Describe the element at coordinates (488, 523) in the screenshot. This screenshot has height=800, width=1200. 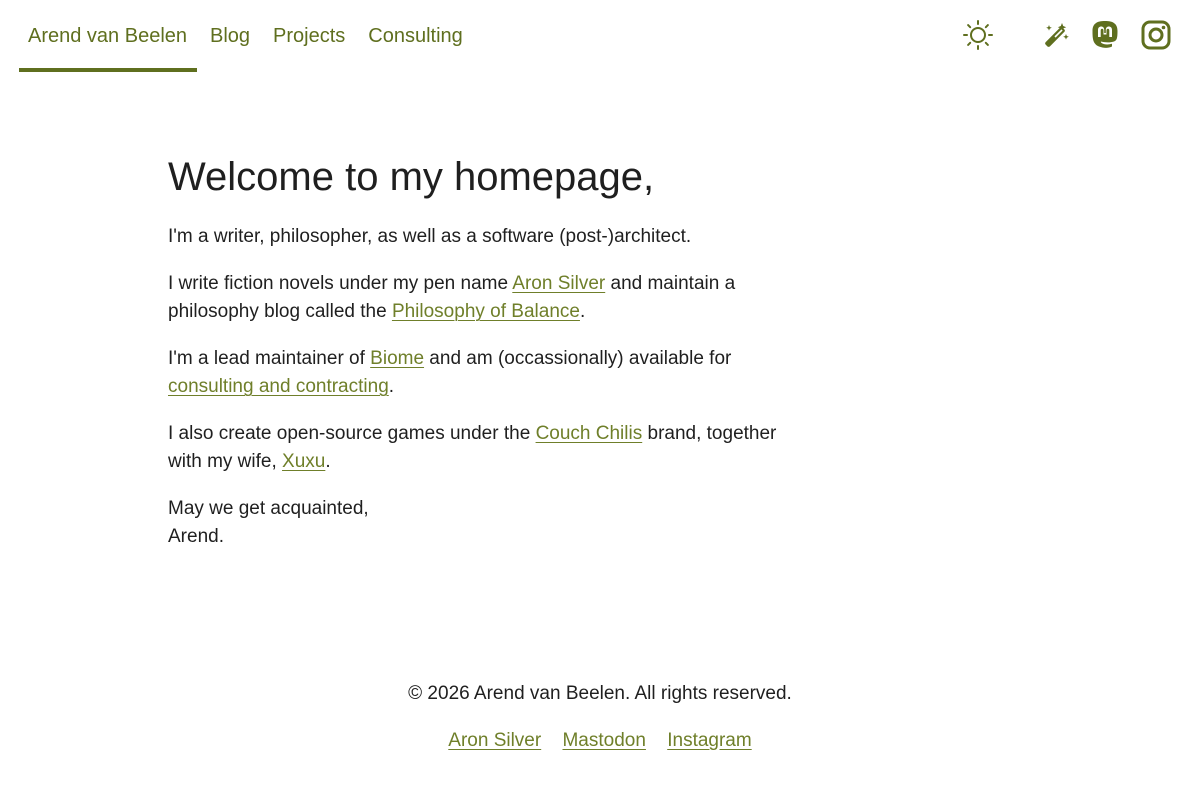
I see `signoff-paragraph: May we get acquainted, Arend.` at that location.